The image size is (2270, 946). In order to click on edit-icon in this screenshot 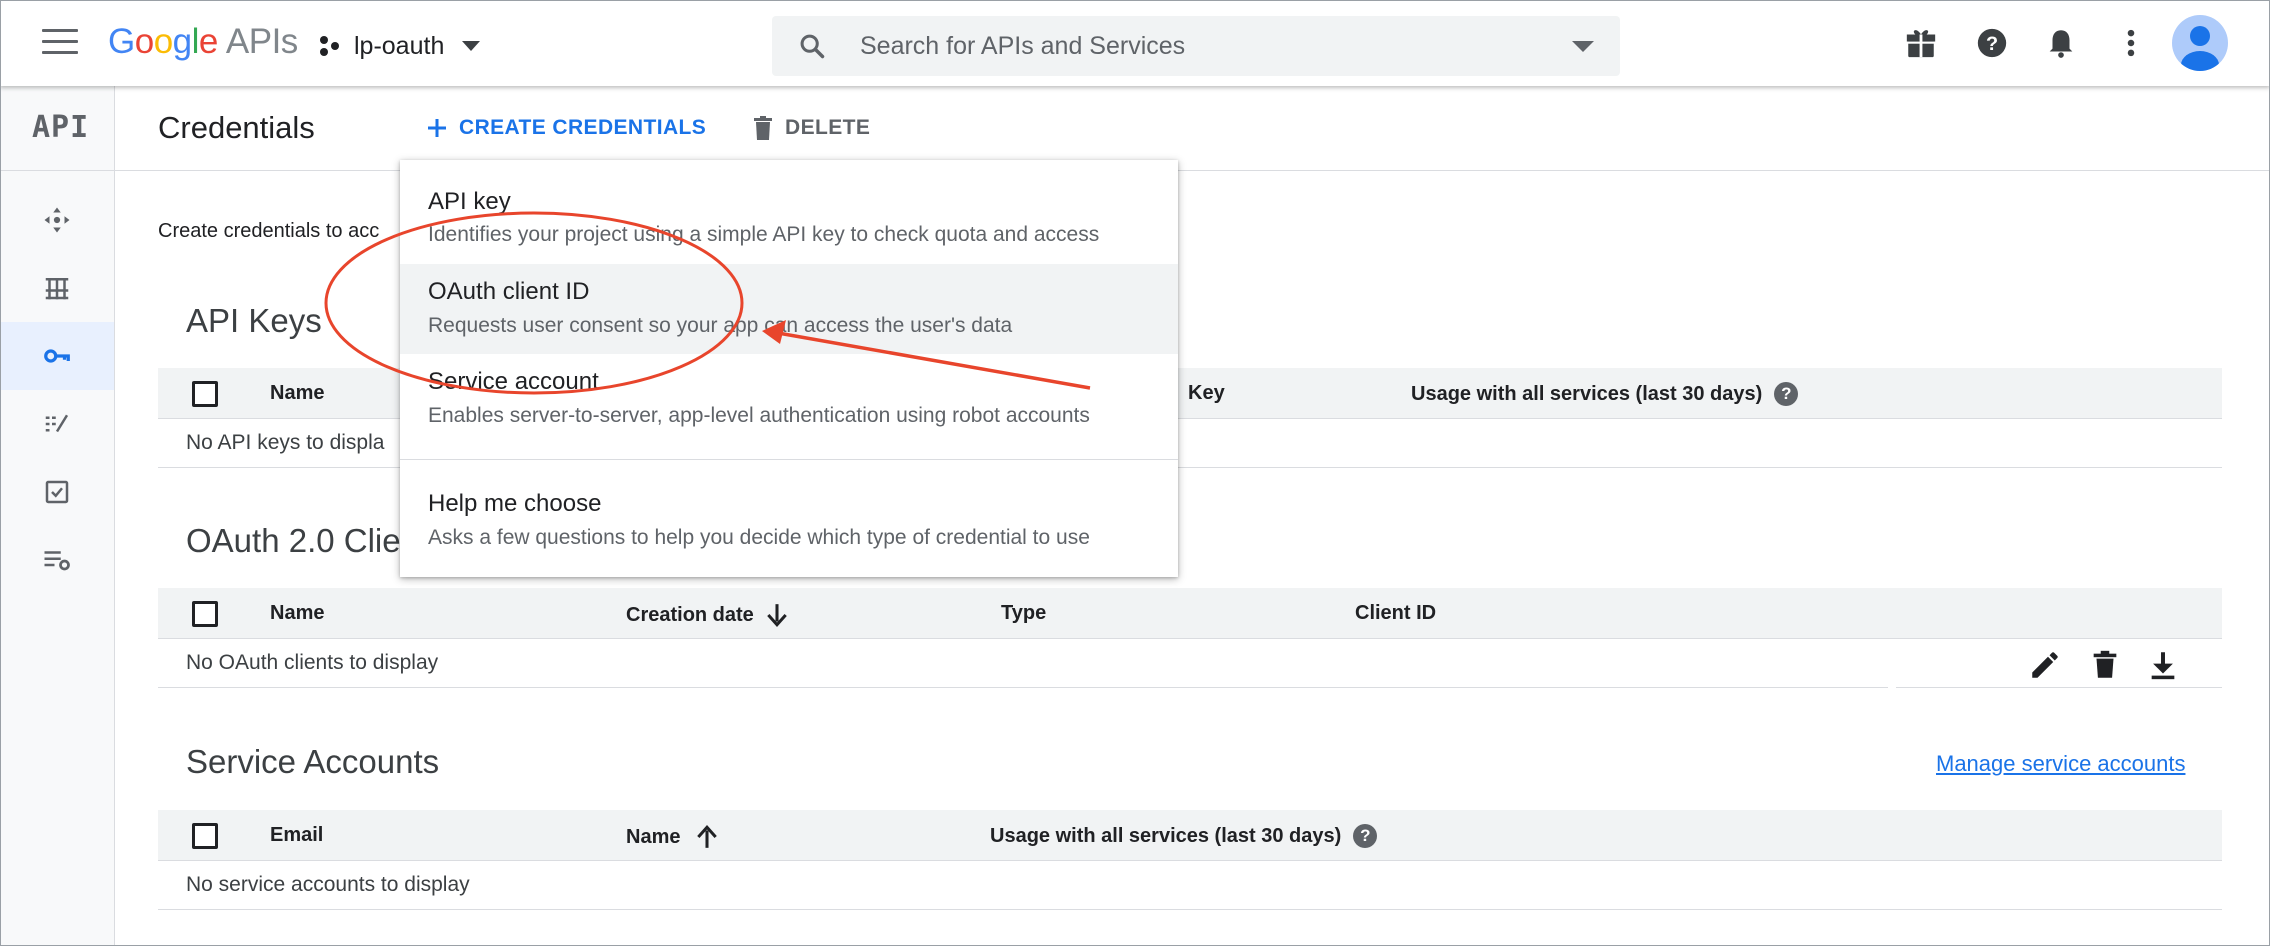, I will do `click(2045, 665)`.